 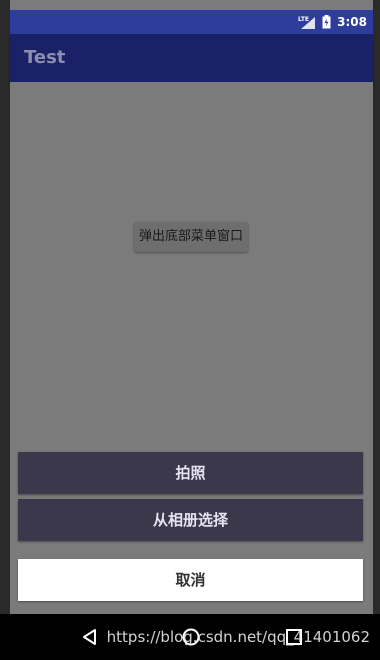 What do you see at coordinates (190, 473) in the screenshot?
I see `take-photo-button: 拍照` at bounding box center [190, 473].